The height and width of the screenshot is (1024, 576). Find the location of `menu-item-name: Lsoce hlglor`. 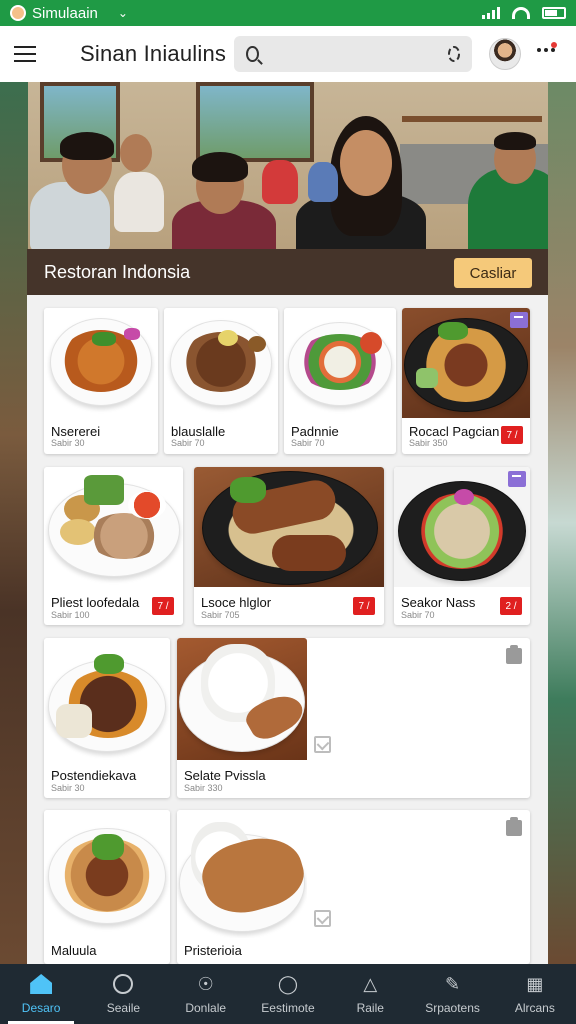

menu-item-name: Lsoce hlglor is located at coordinates (236, 602).